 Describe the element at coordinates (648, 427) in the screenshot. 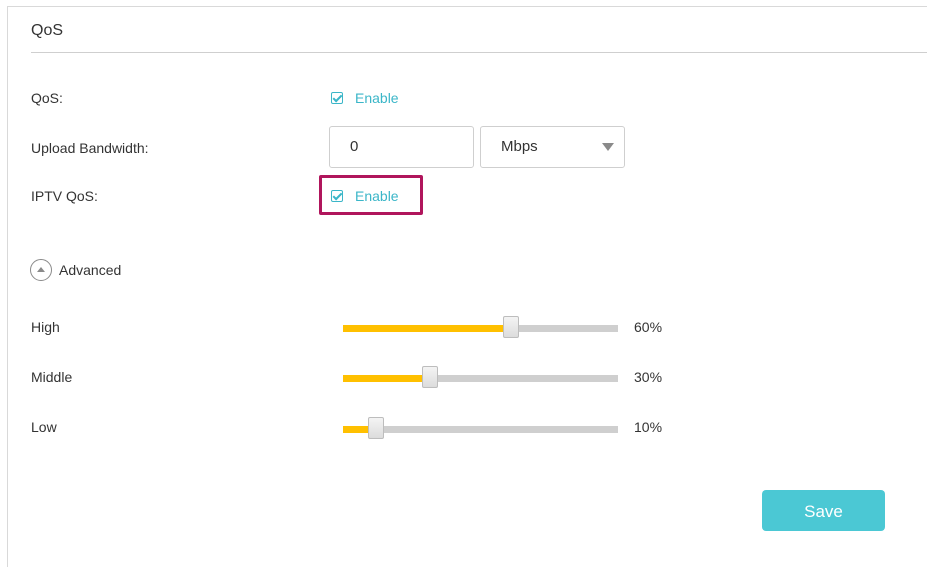

I see `priority-low-percent: 10%` at that location.